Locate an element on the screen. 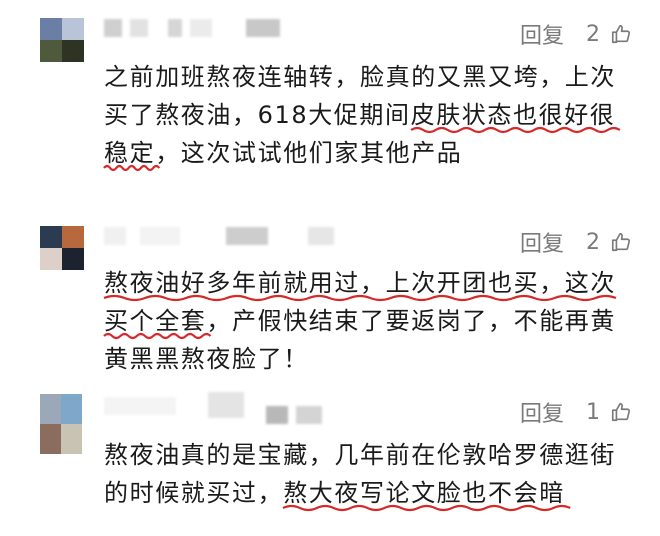 The image size is (660, 536). highlighted-text: 熬大夜写论文脸也不会暗 is located at coordinates (424, 493).